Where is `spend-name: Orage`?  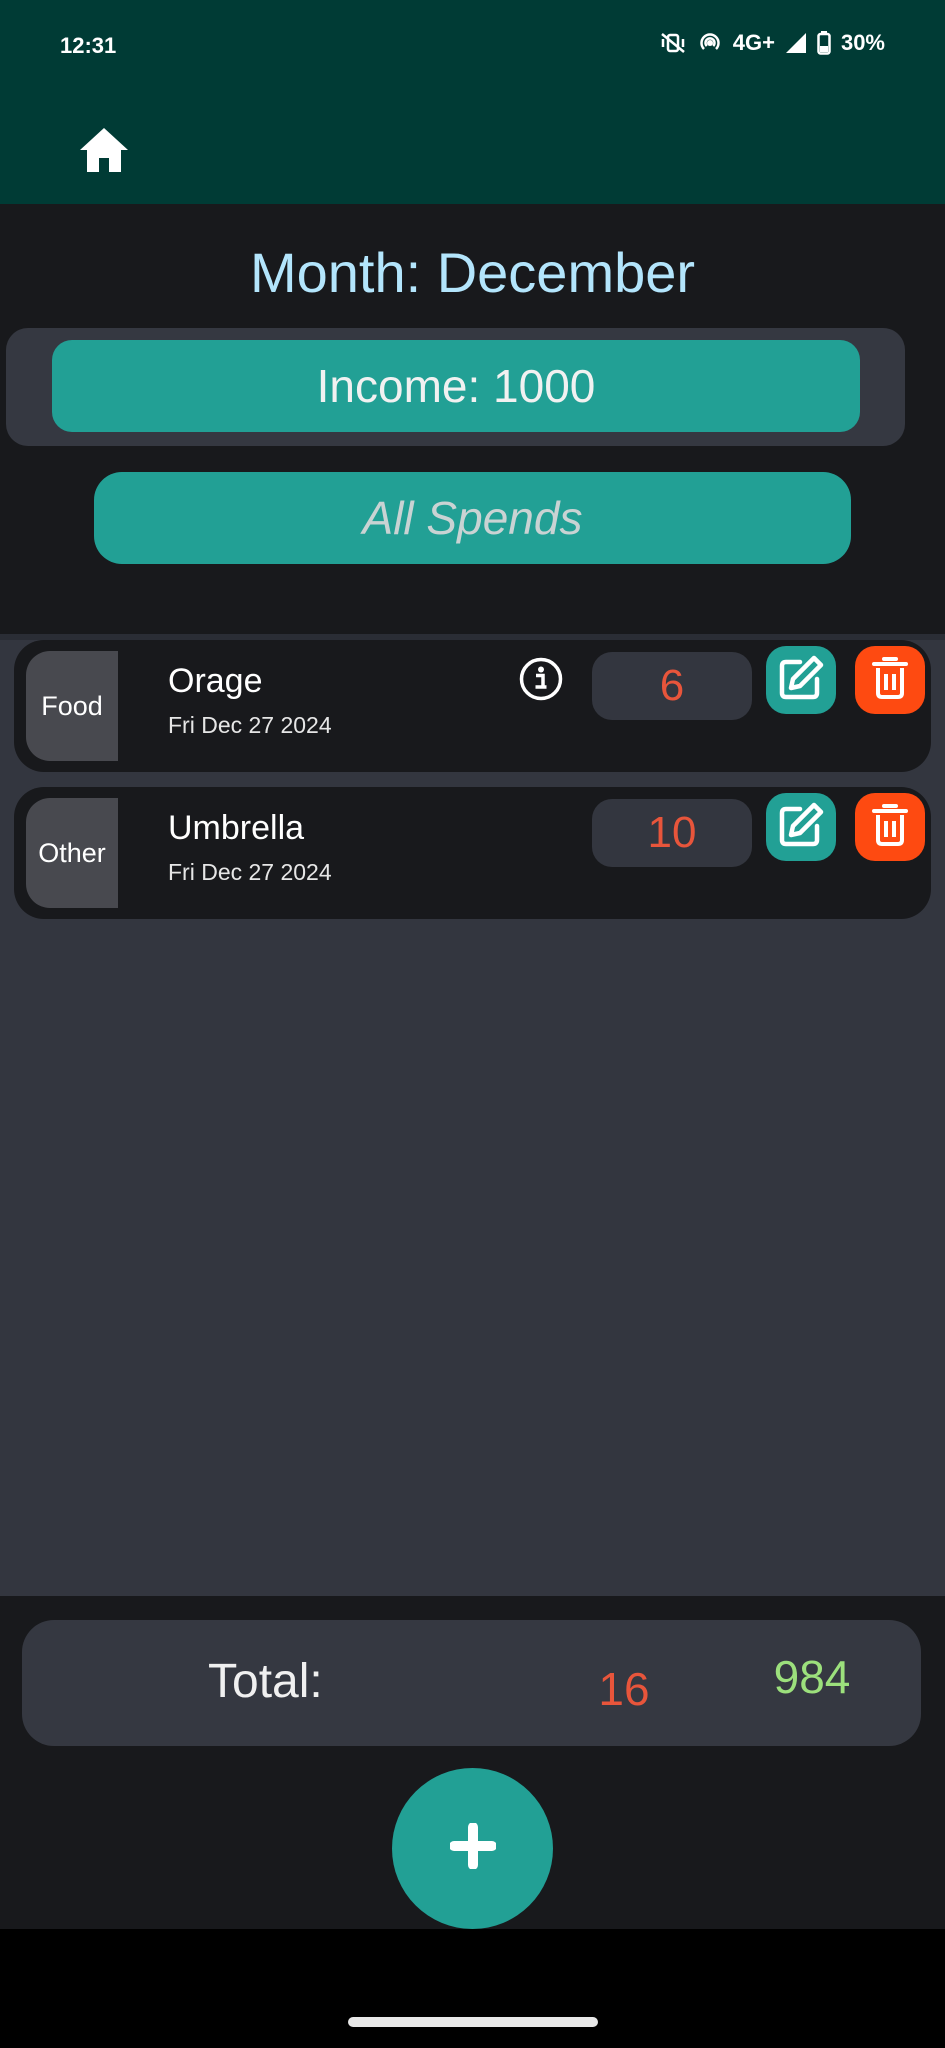 spend-name: Orage is located at coordinates (215, 681).